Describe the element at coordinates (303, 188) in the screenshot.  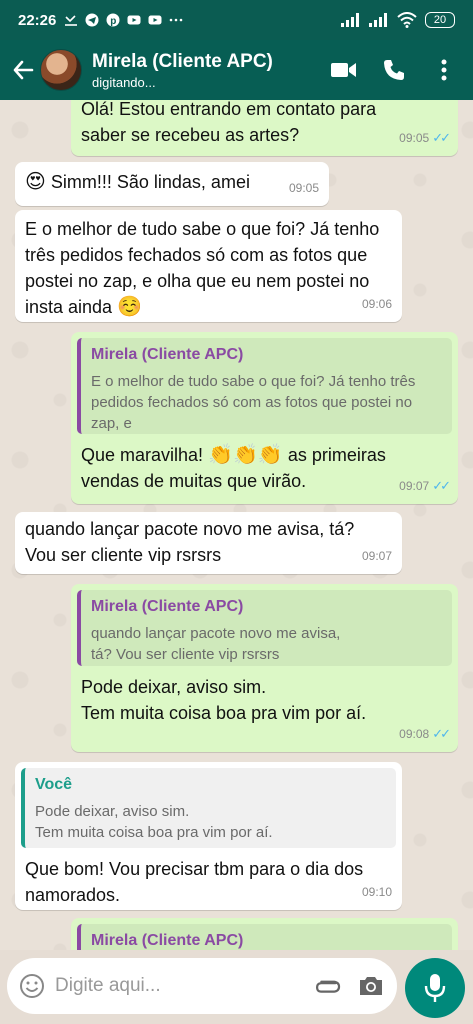
I see `message-time: 09:05` at that location.